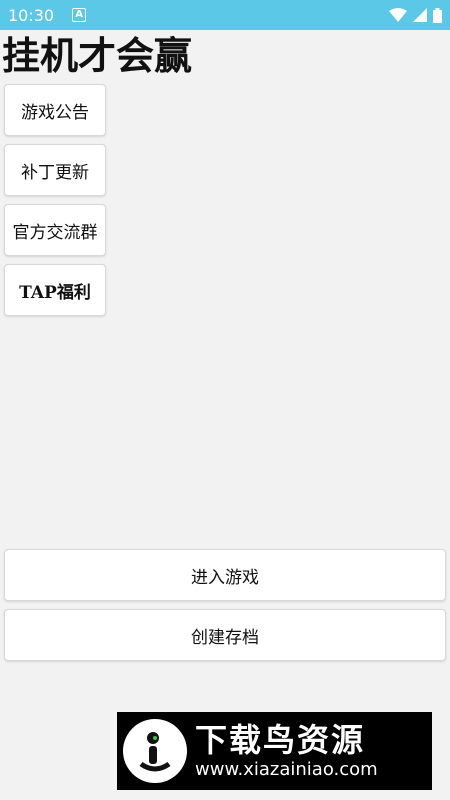 This screenshot has height=800, width=450. I want to click on page-title: 挂机才会赢, so click(97, 55).